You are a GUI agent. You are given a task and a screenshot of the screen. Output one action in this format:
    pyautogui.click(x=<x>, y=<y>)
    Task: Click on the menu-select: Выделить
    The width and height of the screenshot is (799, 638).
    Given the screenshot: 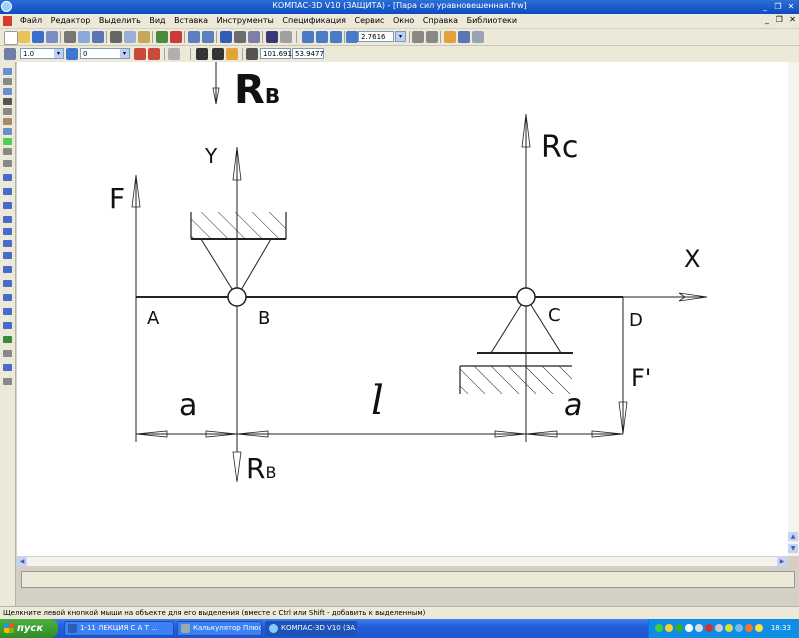 What is the action you would take?
    pyautogui.click(x=120, y=20)
    